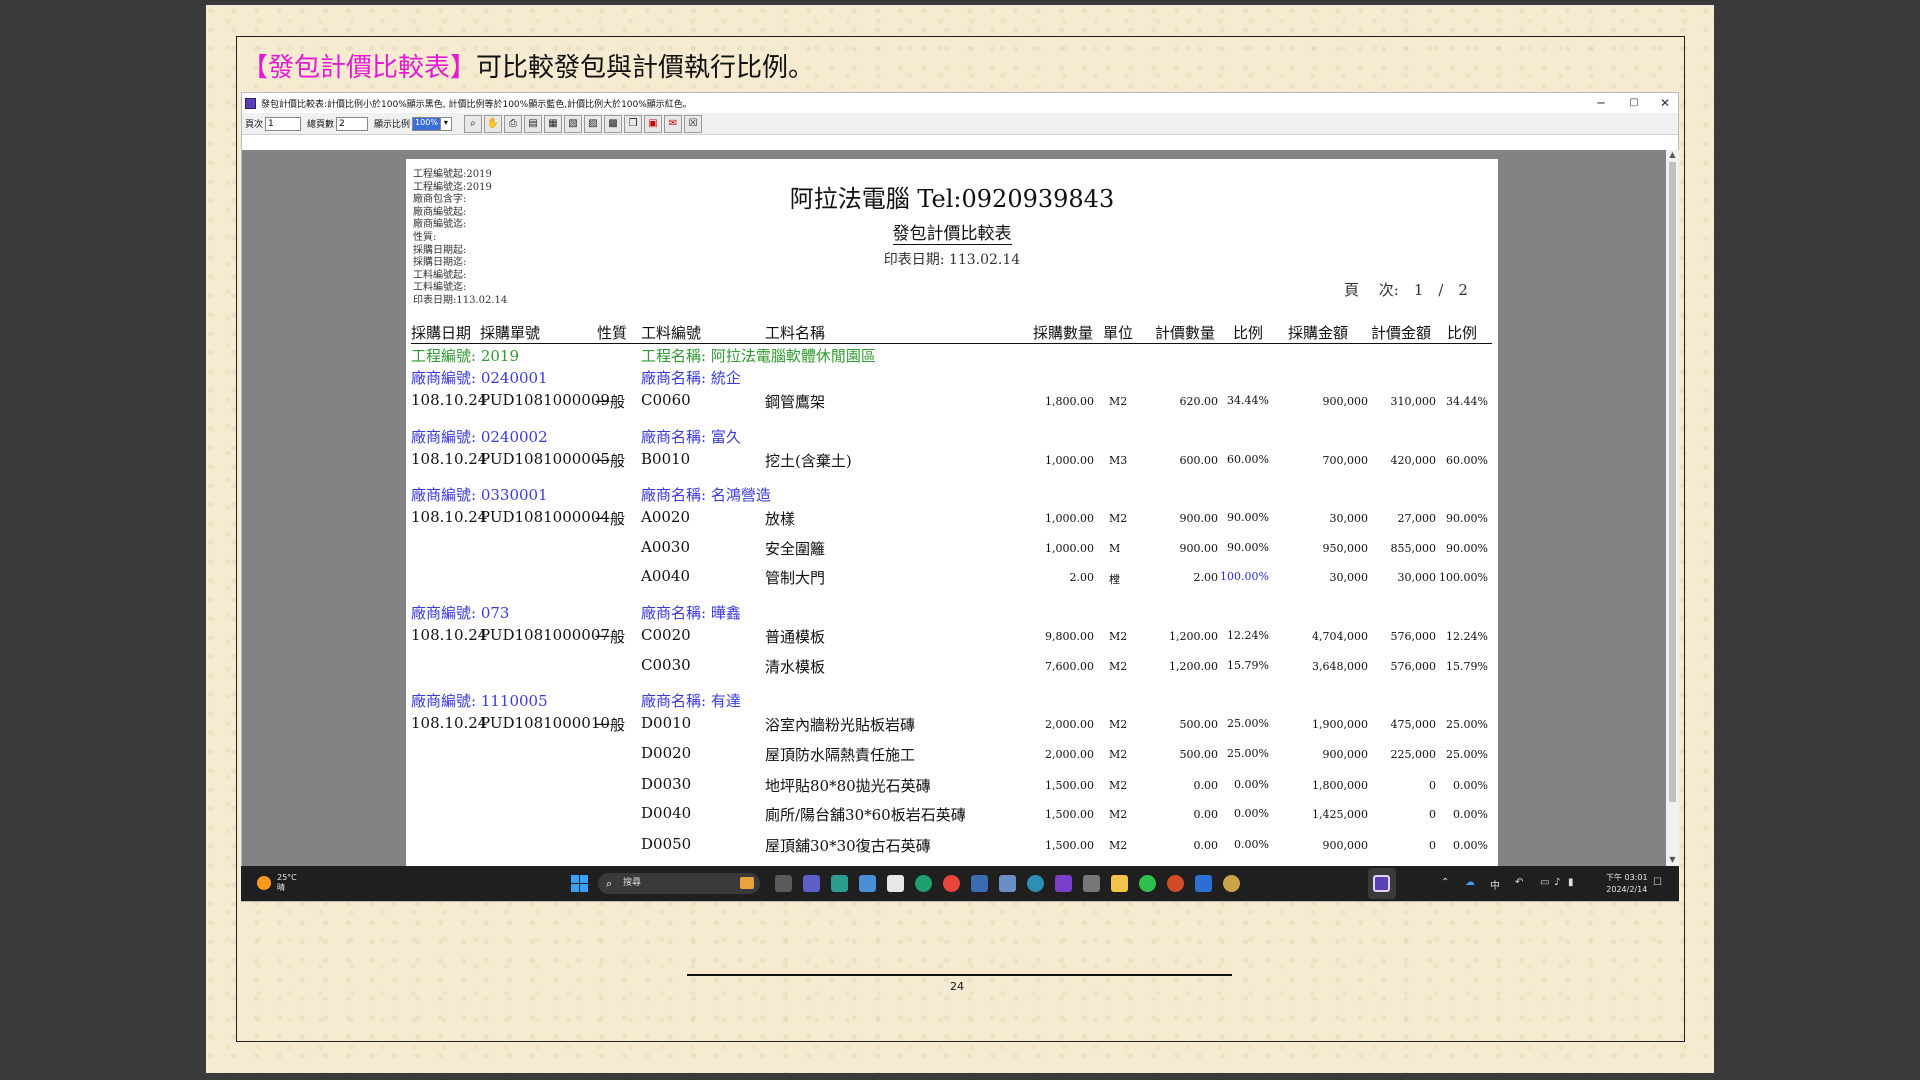 The image size is (1920, 1080). What do you see at coordinates (1147, 883) in the screenshot?
I see `line-icon` at bounding box center [1147, 883].